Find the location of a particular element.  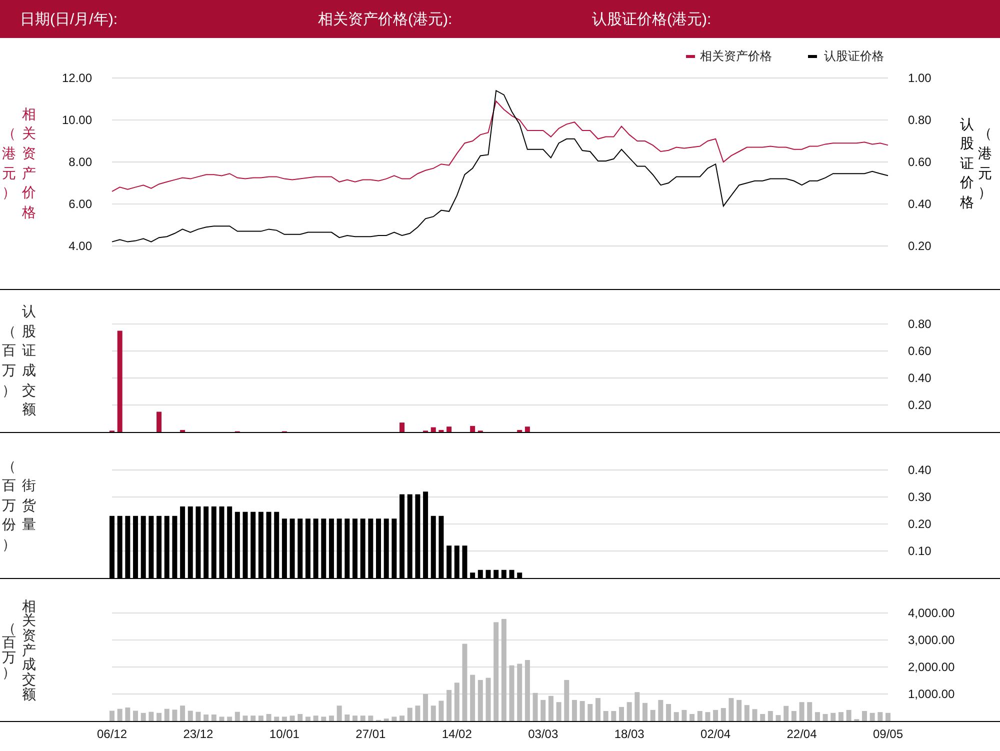

axis-tick-label: 10/01 is located at coordinates (284, 734).